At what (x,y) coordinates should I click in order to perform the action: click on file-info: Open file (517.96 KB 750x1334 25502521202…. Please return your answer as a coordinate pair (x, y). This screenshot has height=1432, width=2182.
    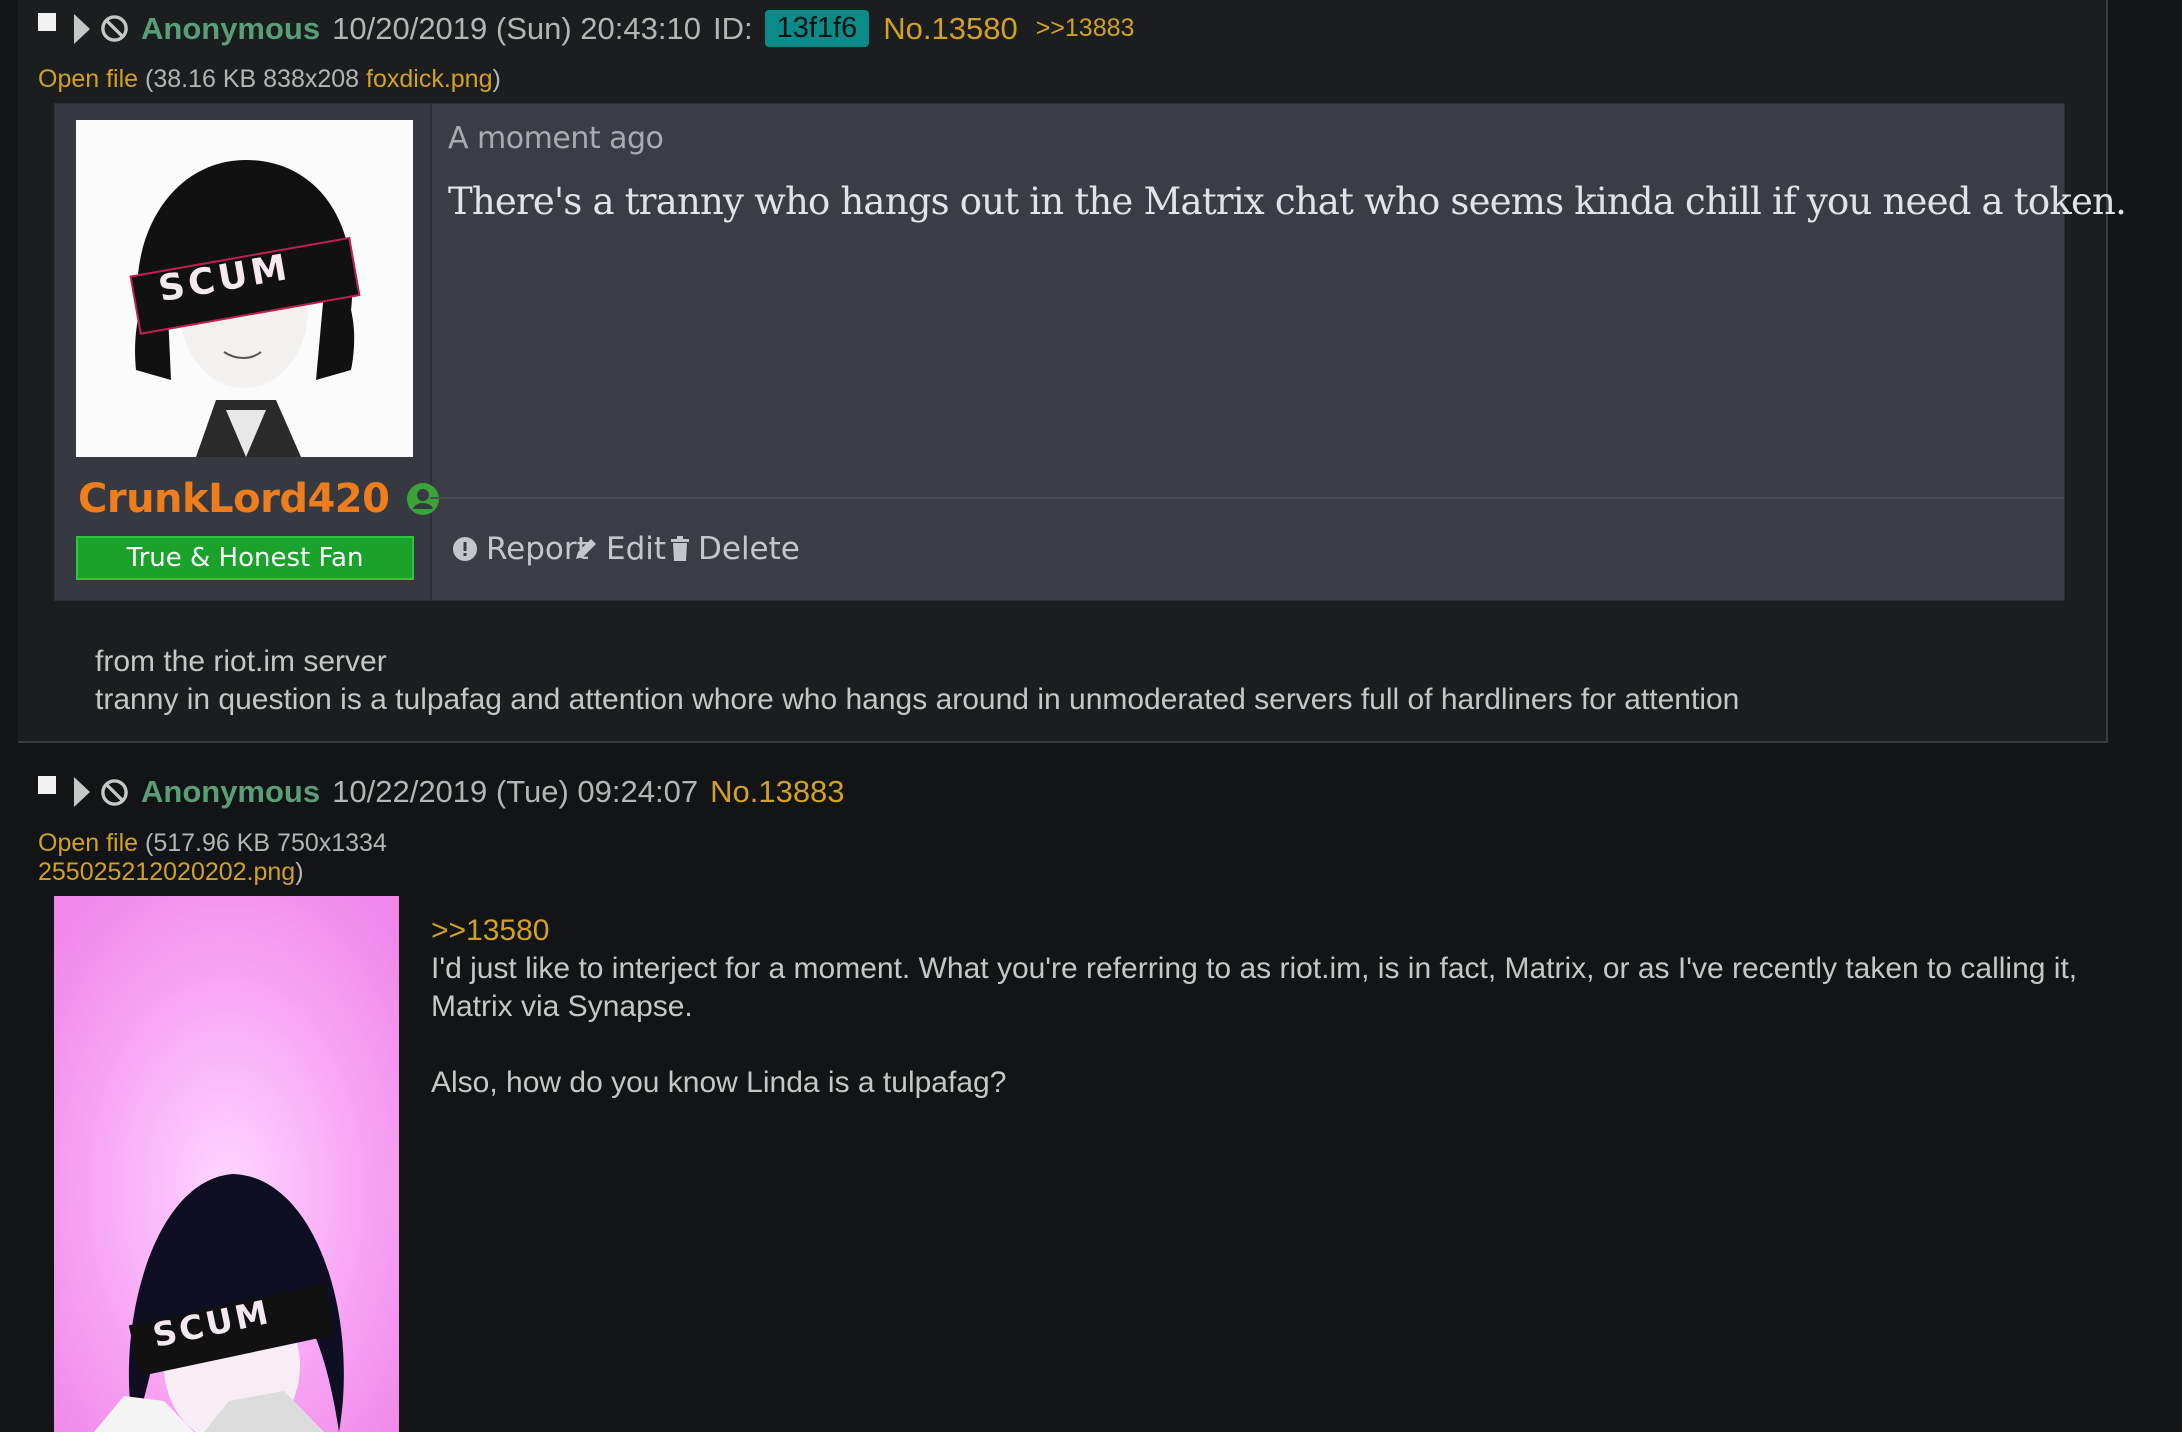
    Looking at the image, I should click on (212, 858).